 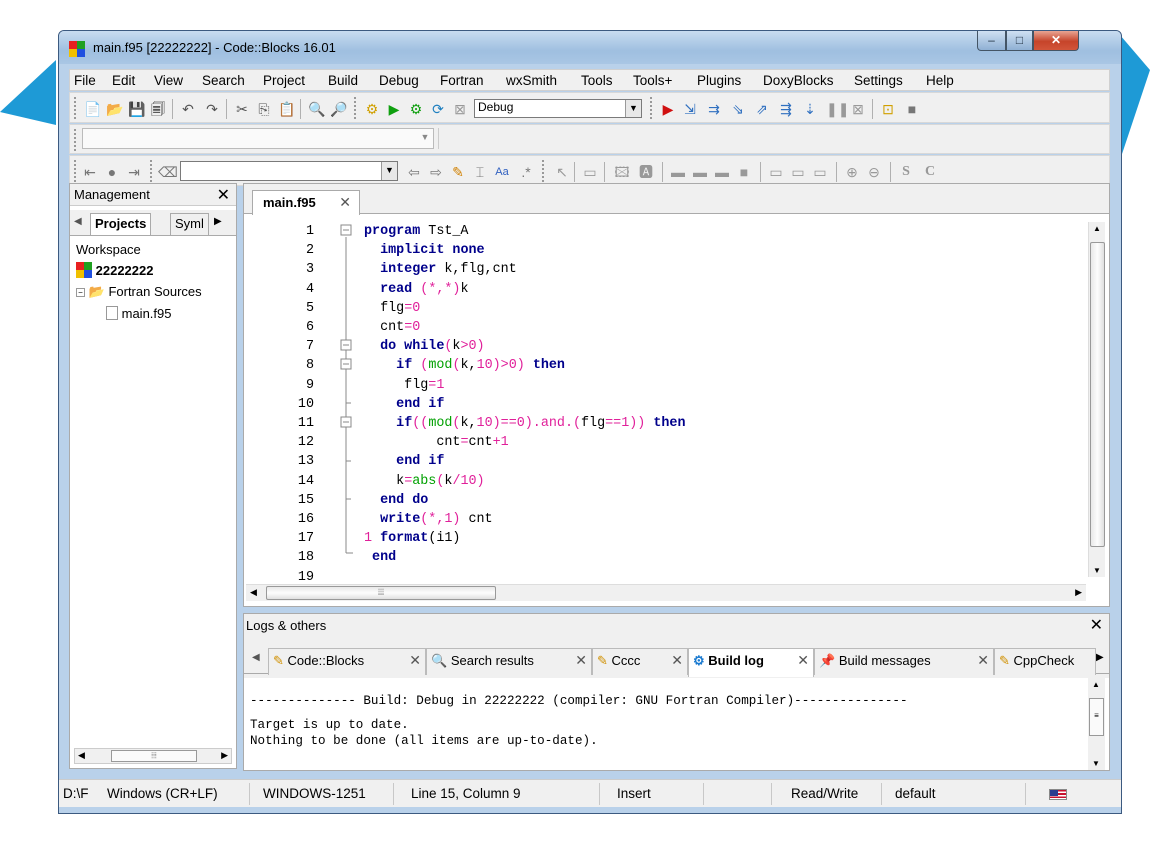 I want to click on next-line-icon: ⇉, so click(x=714, y=109).